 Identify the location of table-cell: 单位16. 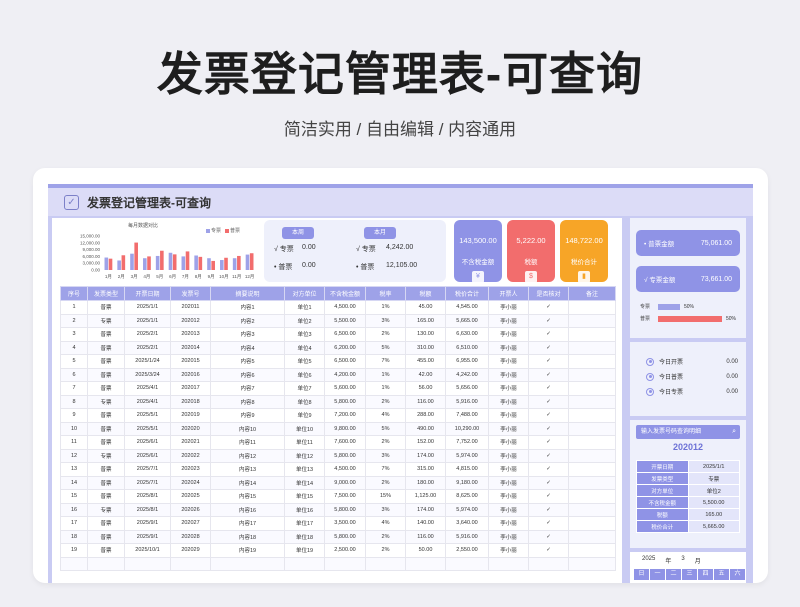
(304, 509).